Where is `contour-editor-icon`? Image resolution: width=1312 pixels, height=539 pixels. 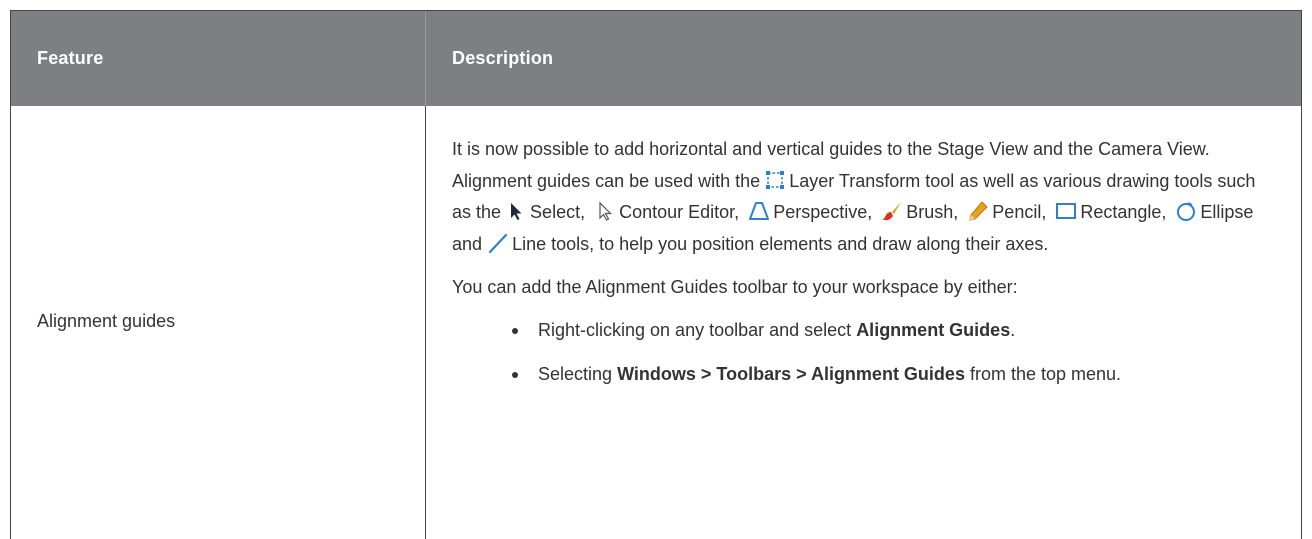
contour-editor-icon is located at coordinates (605, 211).